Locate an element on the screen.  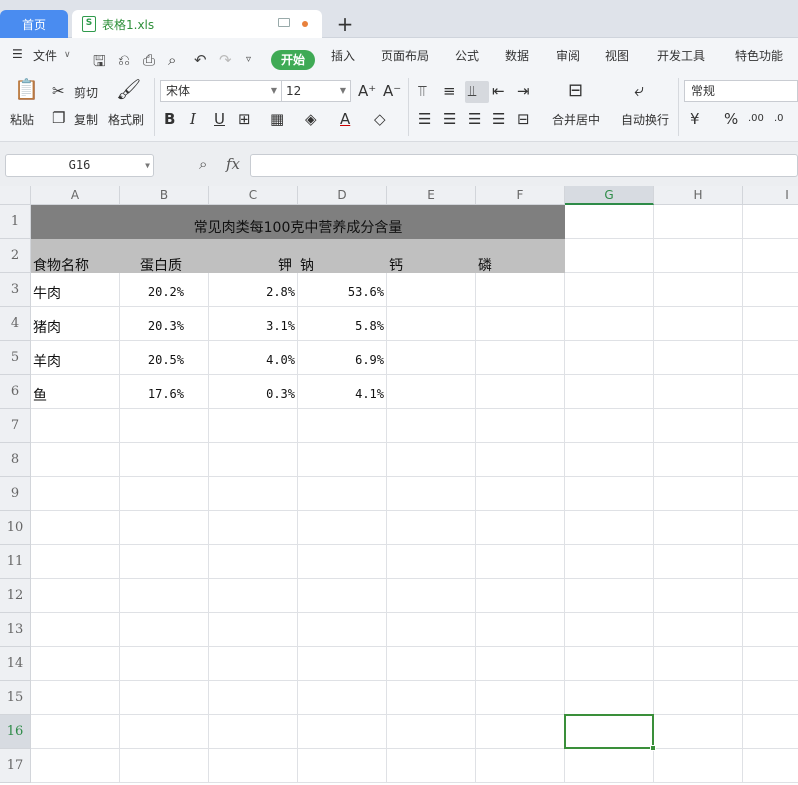
export-icon: ⎌ is located at coordinates (124, 60).